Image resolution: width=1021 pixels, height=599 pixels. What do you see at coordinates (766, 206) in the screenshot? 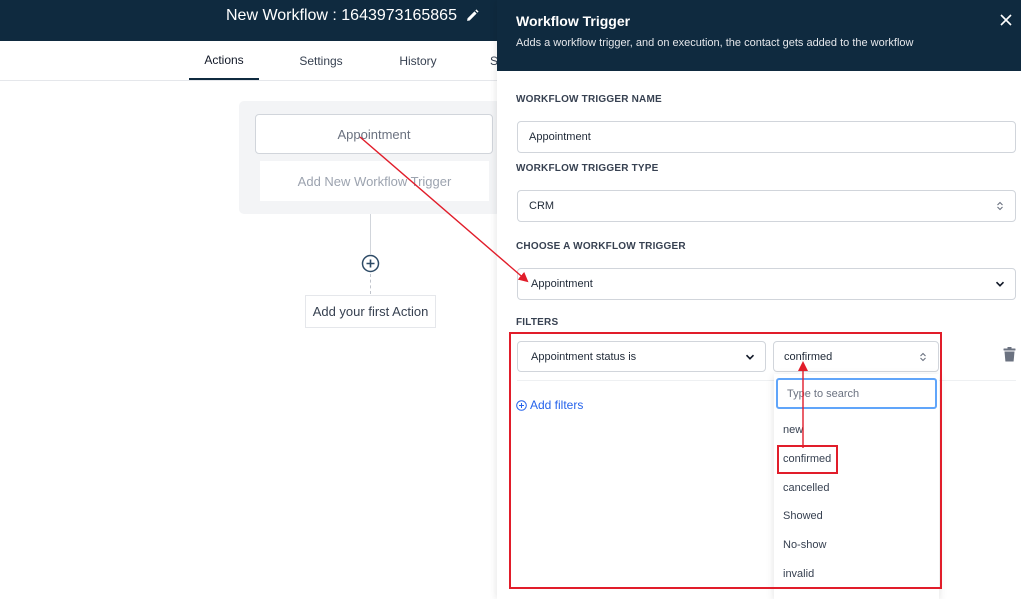
I see `trigger-type-select: CRM` at bounding box center [766, 206].